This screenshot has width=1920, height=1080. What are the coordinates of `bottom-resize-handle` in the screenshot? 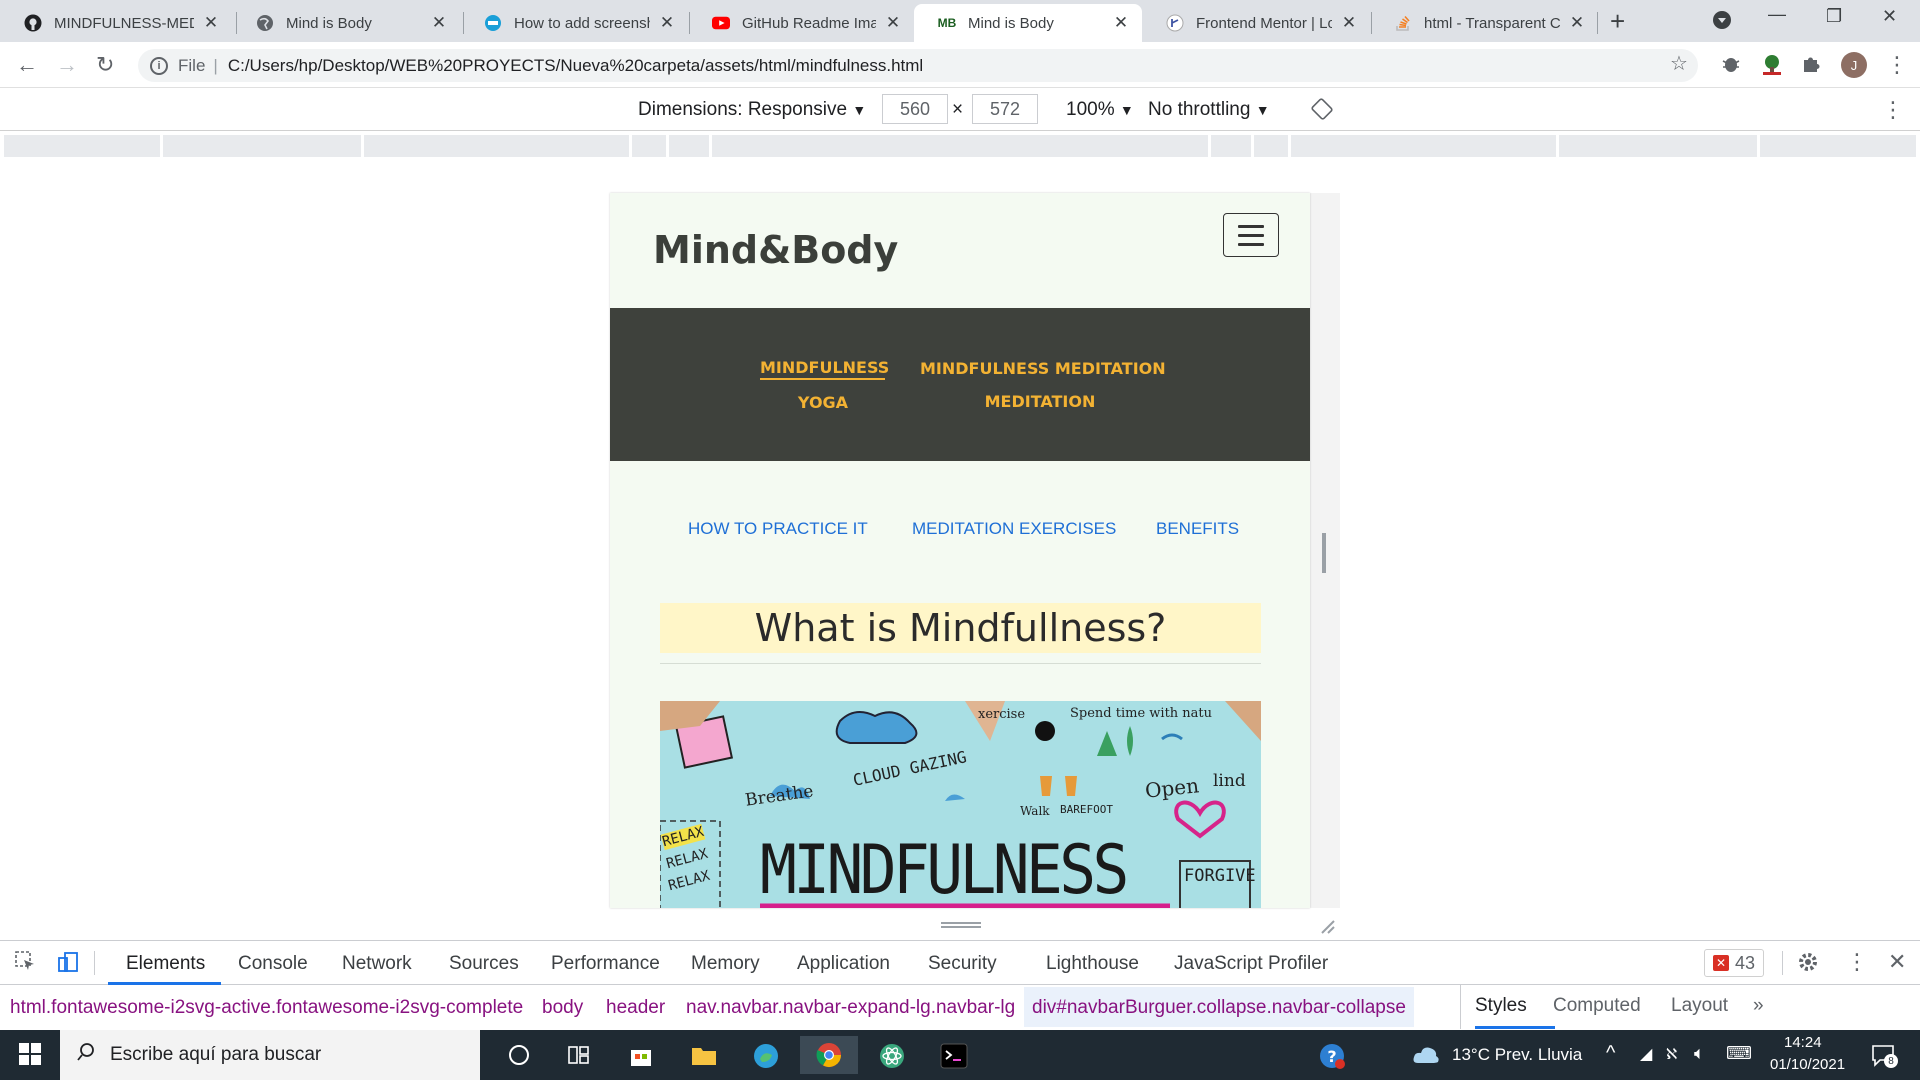 It's located at (961, 925).